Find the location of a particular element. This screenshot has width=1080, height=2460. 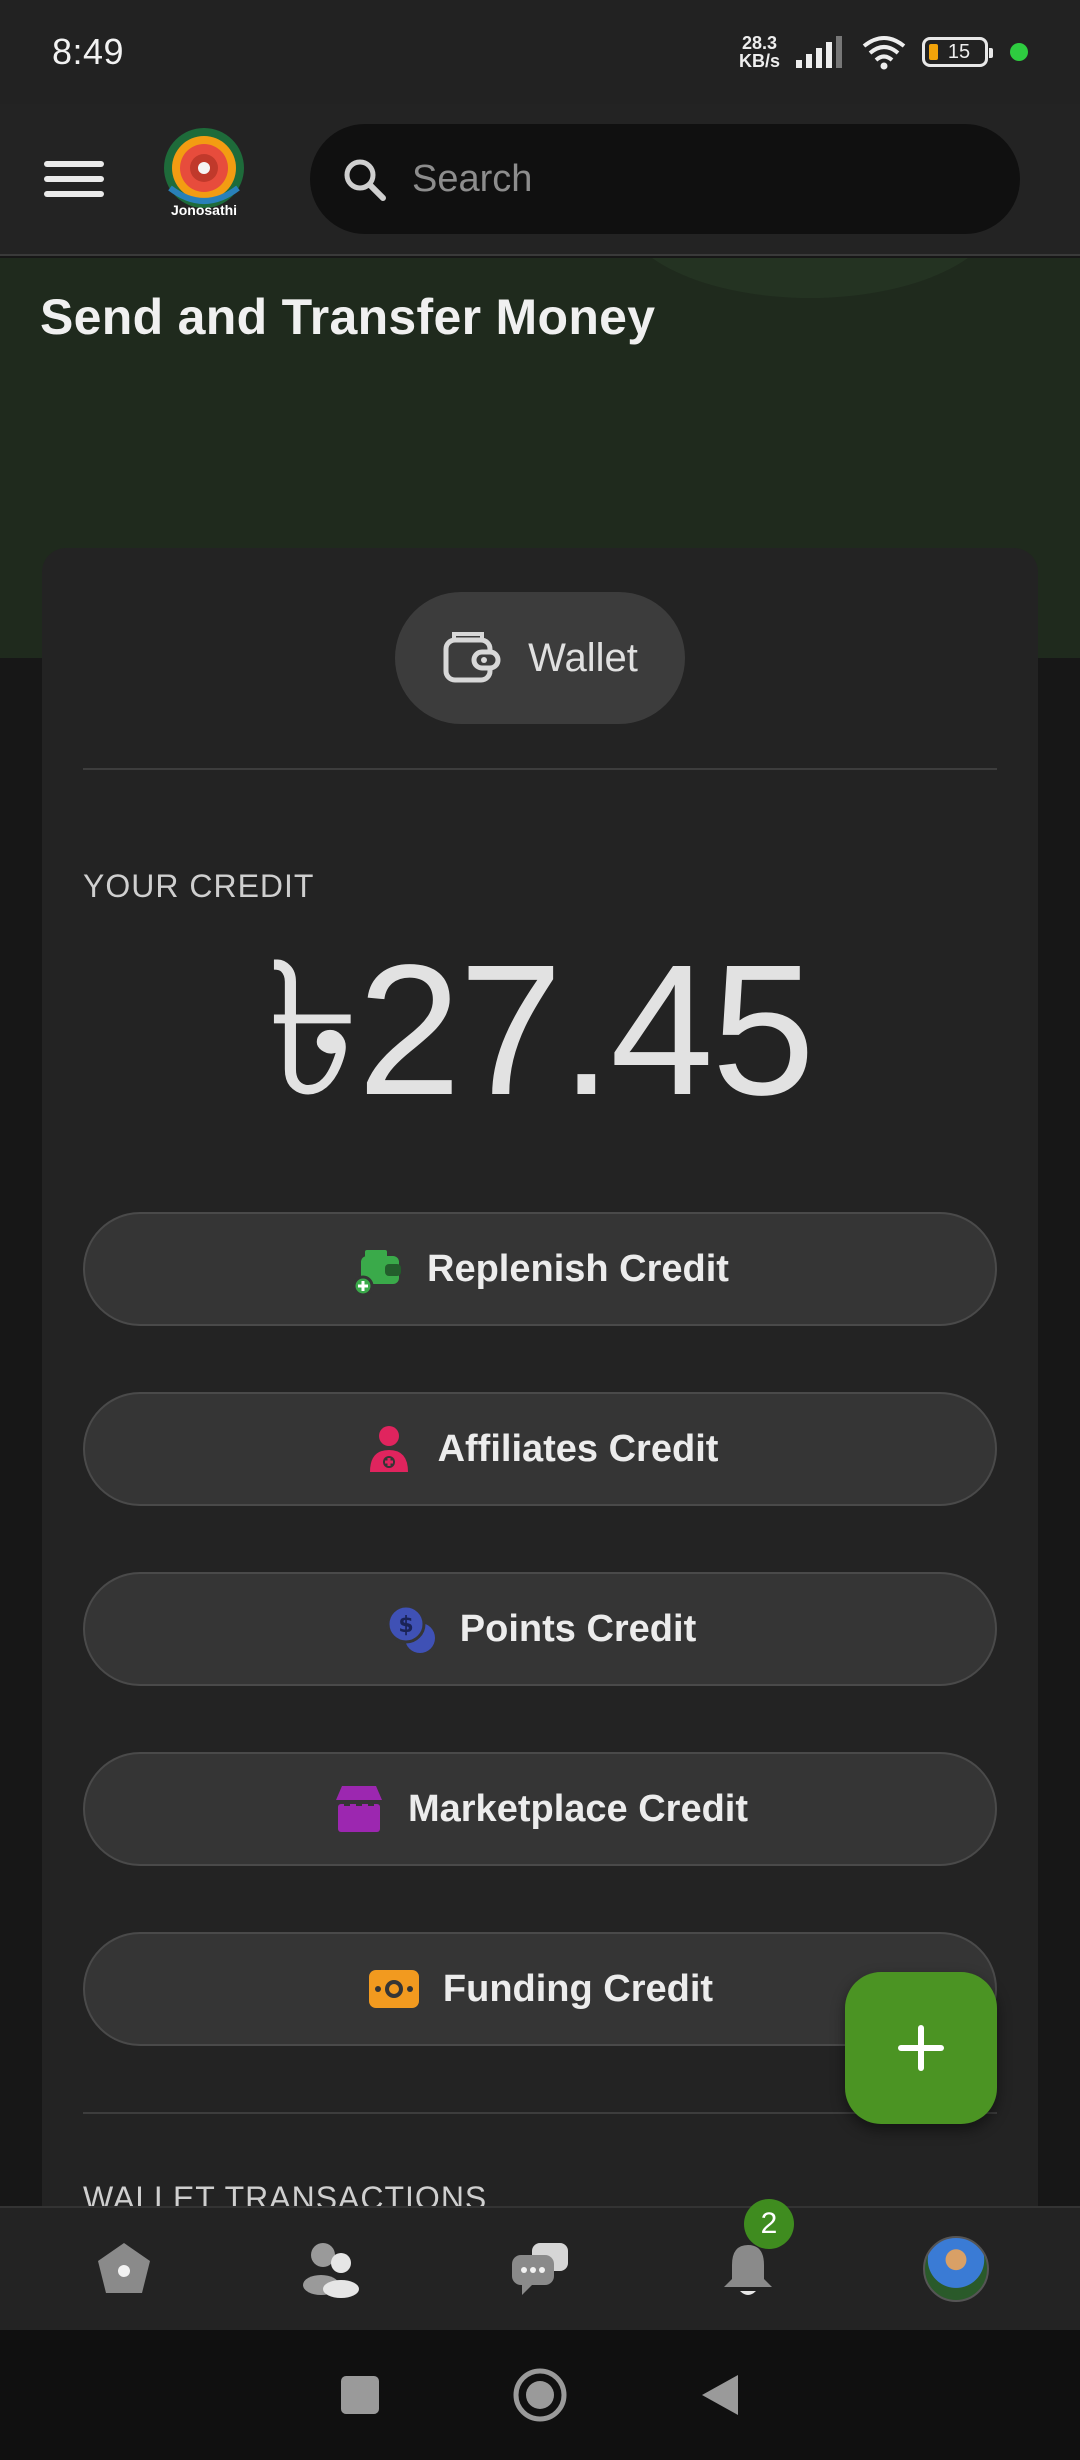

status-icons: 28.3 KB/s 15 is located at coordinates (883, 52).